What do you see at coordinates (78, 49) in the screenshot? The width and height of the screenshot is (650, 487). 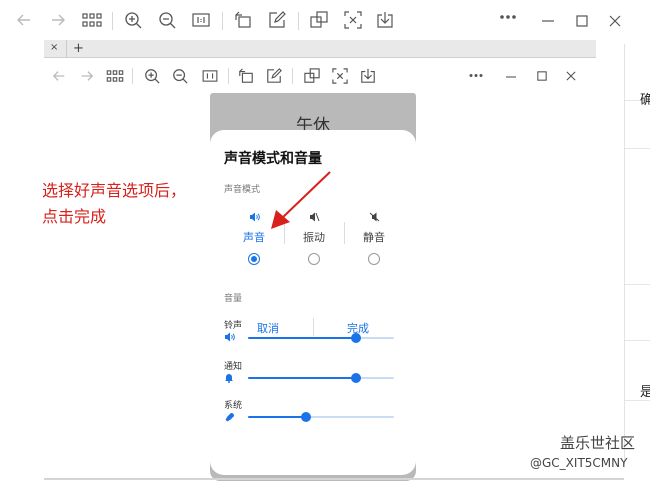 I see `new-tab-button: +` at bounding box center [78, 49].